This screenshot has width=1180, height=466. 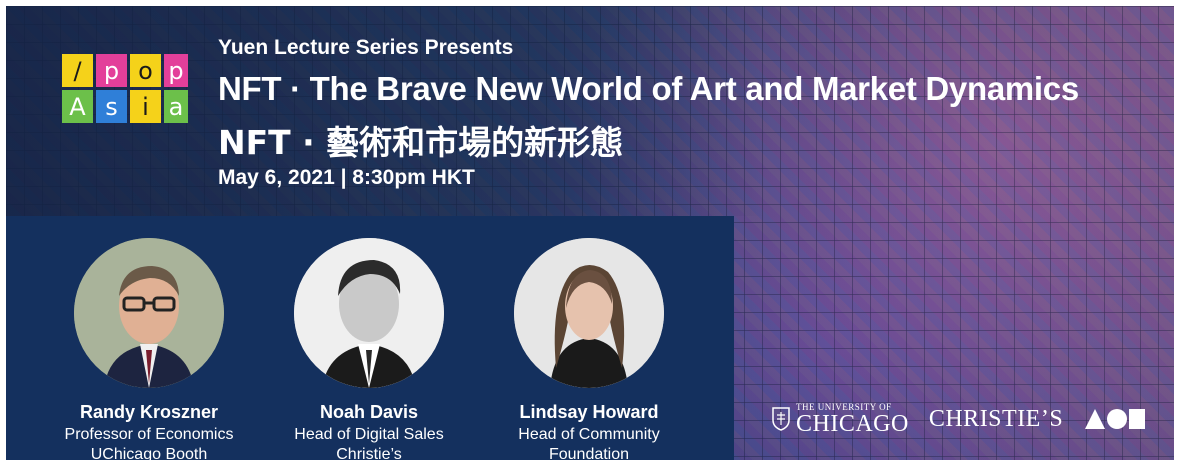 I want to click on speaker-name: Noah Davis, so click(x=369, y=412).